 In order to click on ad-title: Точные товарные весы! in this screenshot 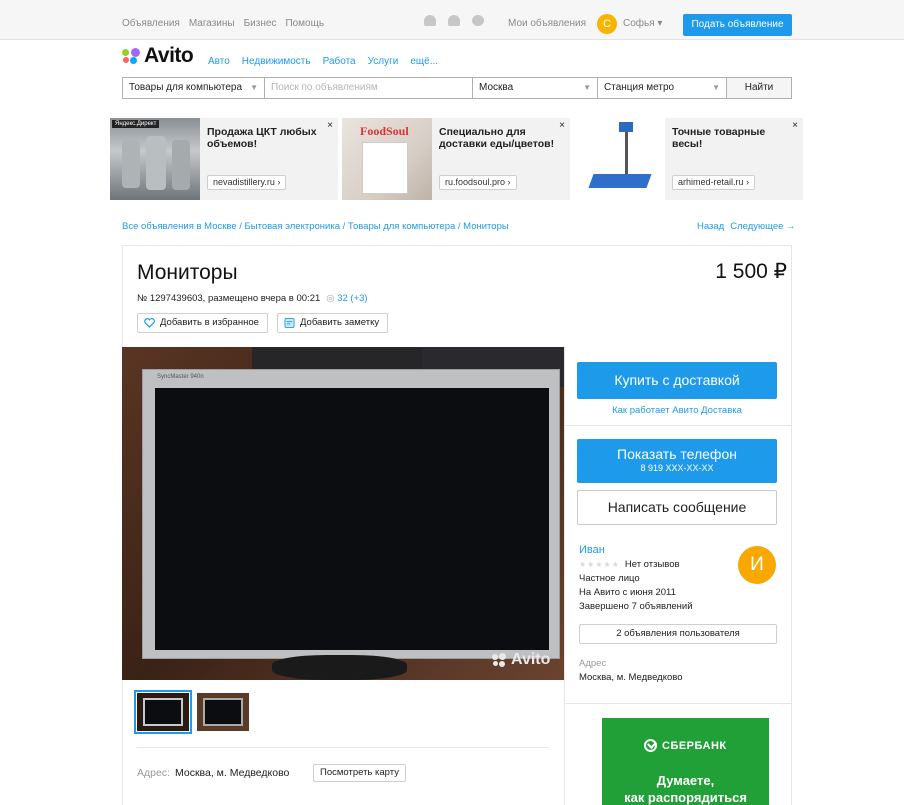, I will do `click(719, 138)`.